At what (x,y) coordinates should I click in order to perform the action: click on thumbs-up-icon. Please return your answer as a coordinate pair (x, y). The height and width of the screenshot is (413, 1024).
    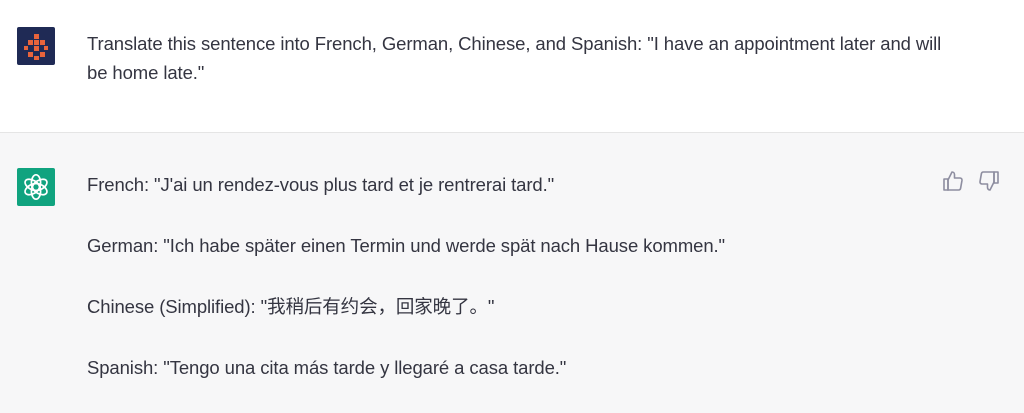
    Looking at the image, I should click on (953, 181).